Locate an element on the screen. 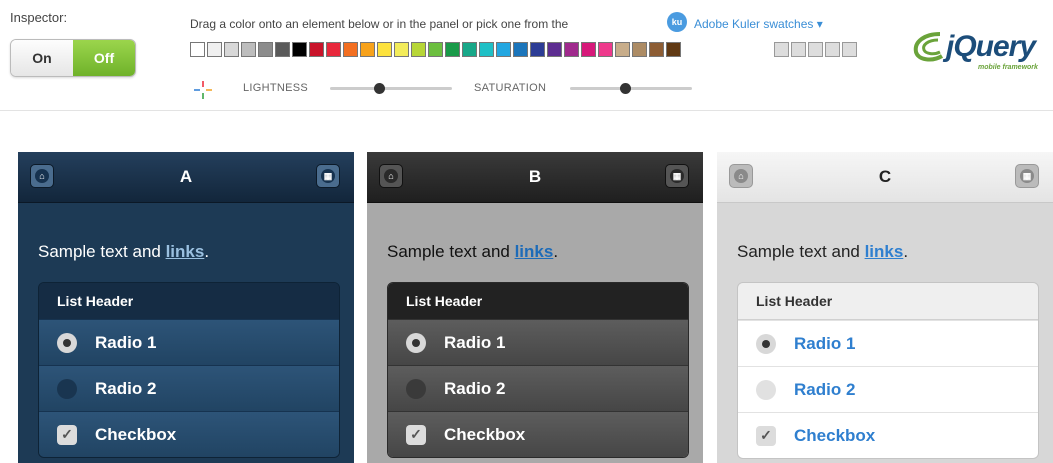 This screenshot has width=1053, height=463. recent-swatches is located at coordinates (816, 49).